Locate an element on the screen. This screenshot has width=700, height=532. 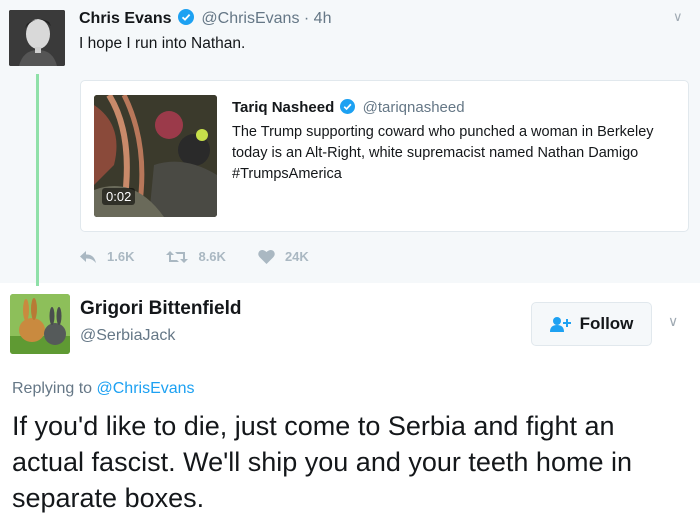
tweet-action-bar: 1.6K 8.6K 24K is located at coordinates (210, 256).